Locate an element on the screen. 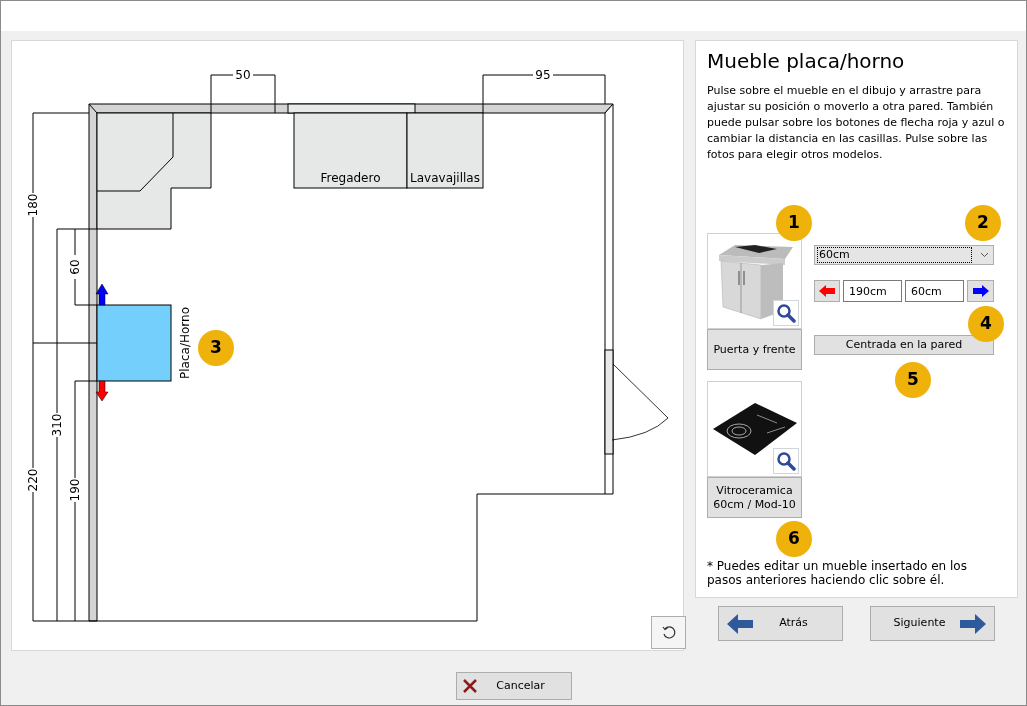 The width and height of the screenshot is (1027, 706). cabinet-label: Fregadero is located at coordinates (350, 178).